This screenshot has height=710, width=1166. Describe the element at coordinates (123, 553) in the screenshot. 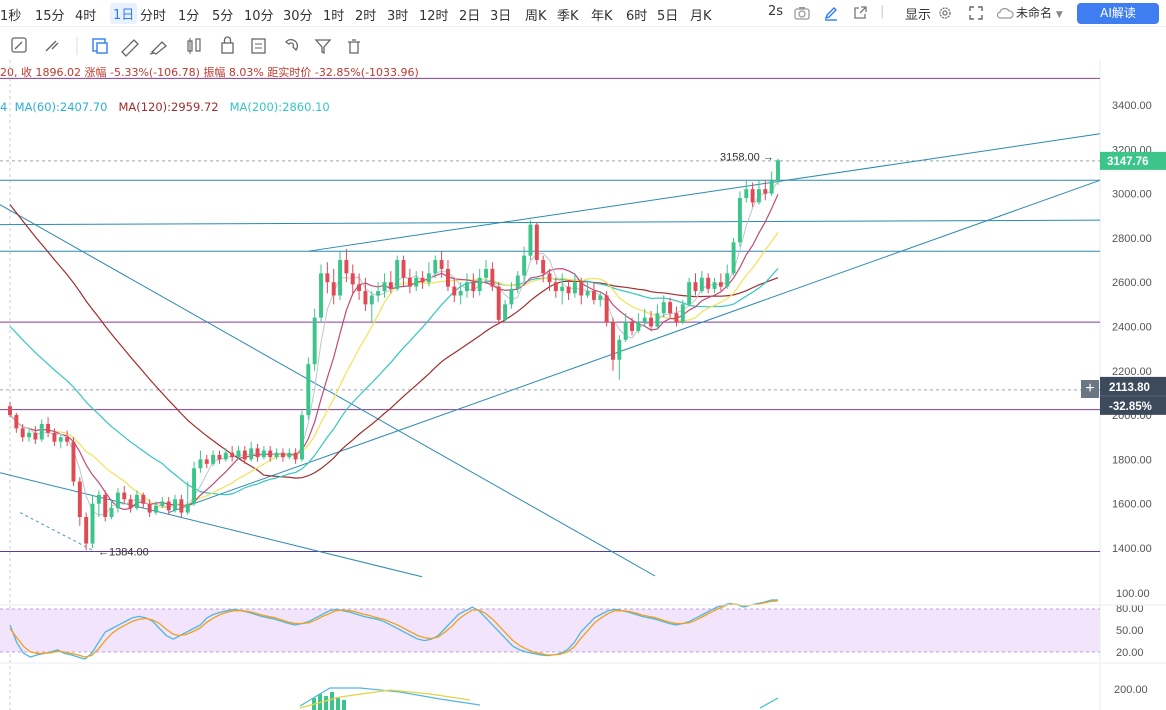

I see `low-price-label: ←1384.00` at that location.